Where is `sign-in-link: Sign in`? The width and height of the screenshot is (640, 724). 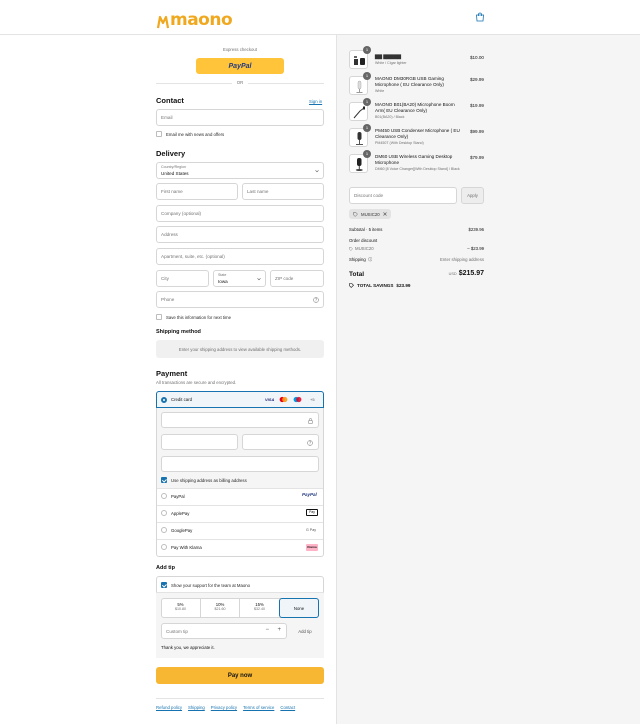 sign-in-link: Sign in is located at coordinates (315, 101).